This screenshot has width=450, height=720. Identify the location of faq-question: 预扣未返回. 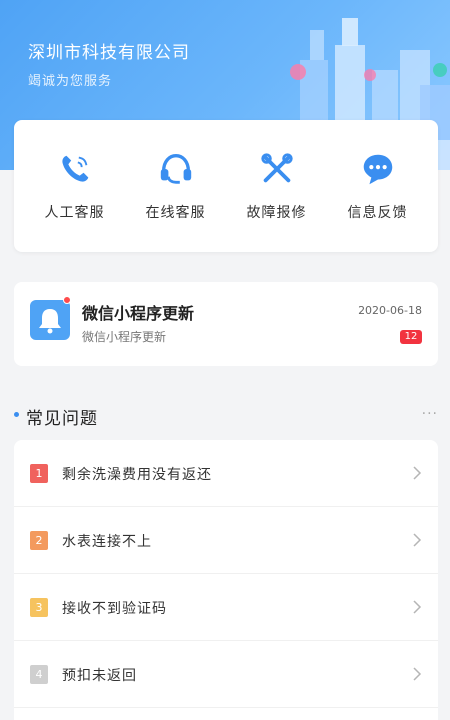
(99, 676).